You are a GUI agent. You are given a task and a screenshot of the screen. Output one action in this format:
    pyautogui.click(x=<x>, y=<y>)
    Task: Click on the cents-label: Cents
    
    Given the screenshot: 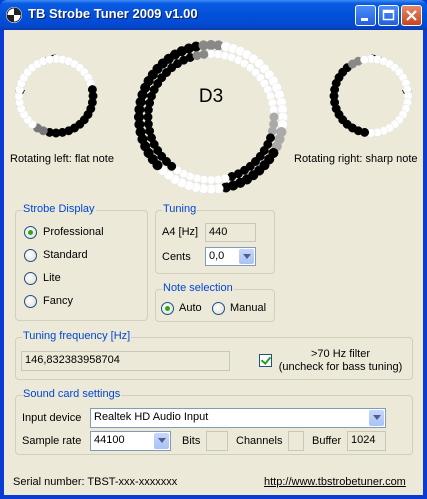 What is the action you would take?
    pyautogui.click(x=176, y=257)
    